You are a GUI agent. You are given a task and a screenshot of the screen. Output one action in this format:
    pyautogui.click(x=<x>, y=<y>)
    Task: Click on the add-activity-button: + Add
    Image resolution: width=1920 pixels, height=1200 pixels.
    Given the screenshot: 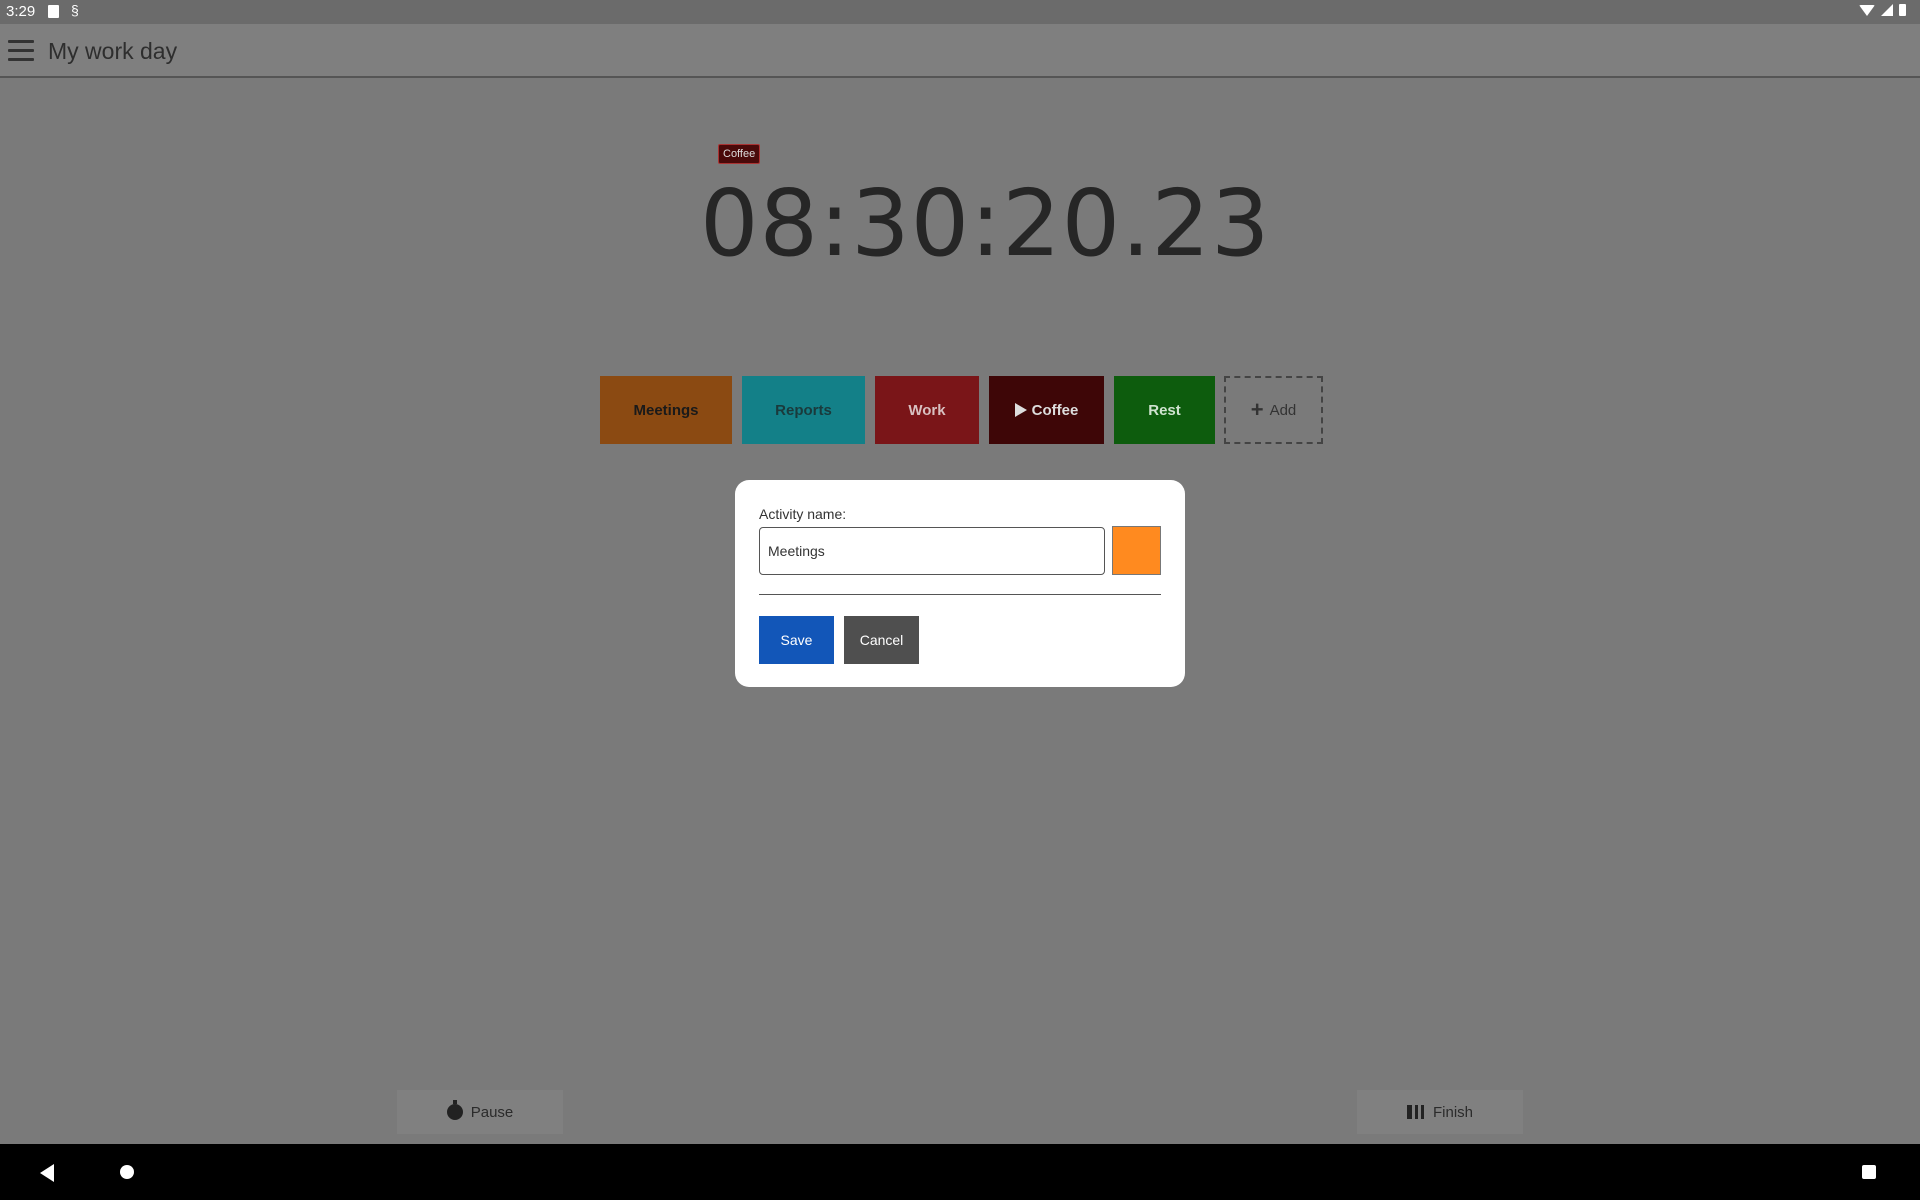 What is the action you would take?
    pyautogui.click(x=1273, y=410)
    